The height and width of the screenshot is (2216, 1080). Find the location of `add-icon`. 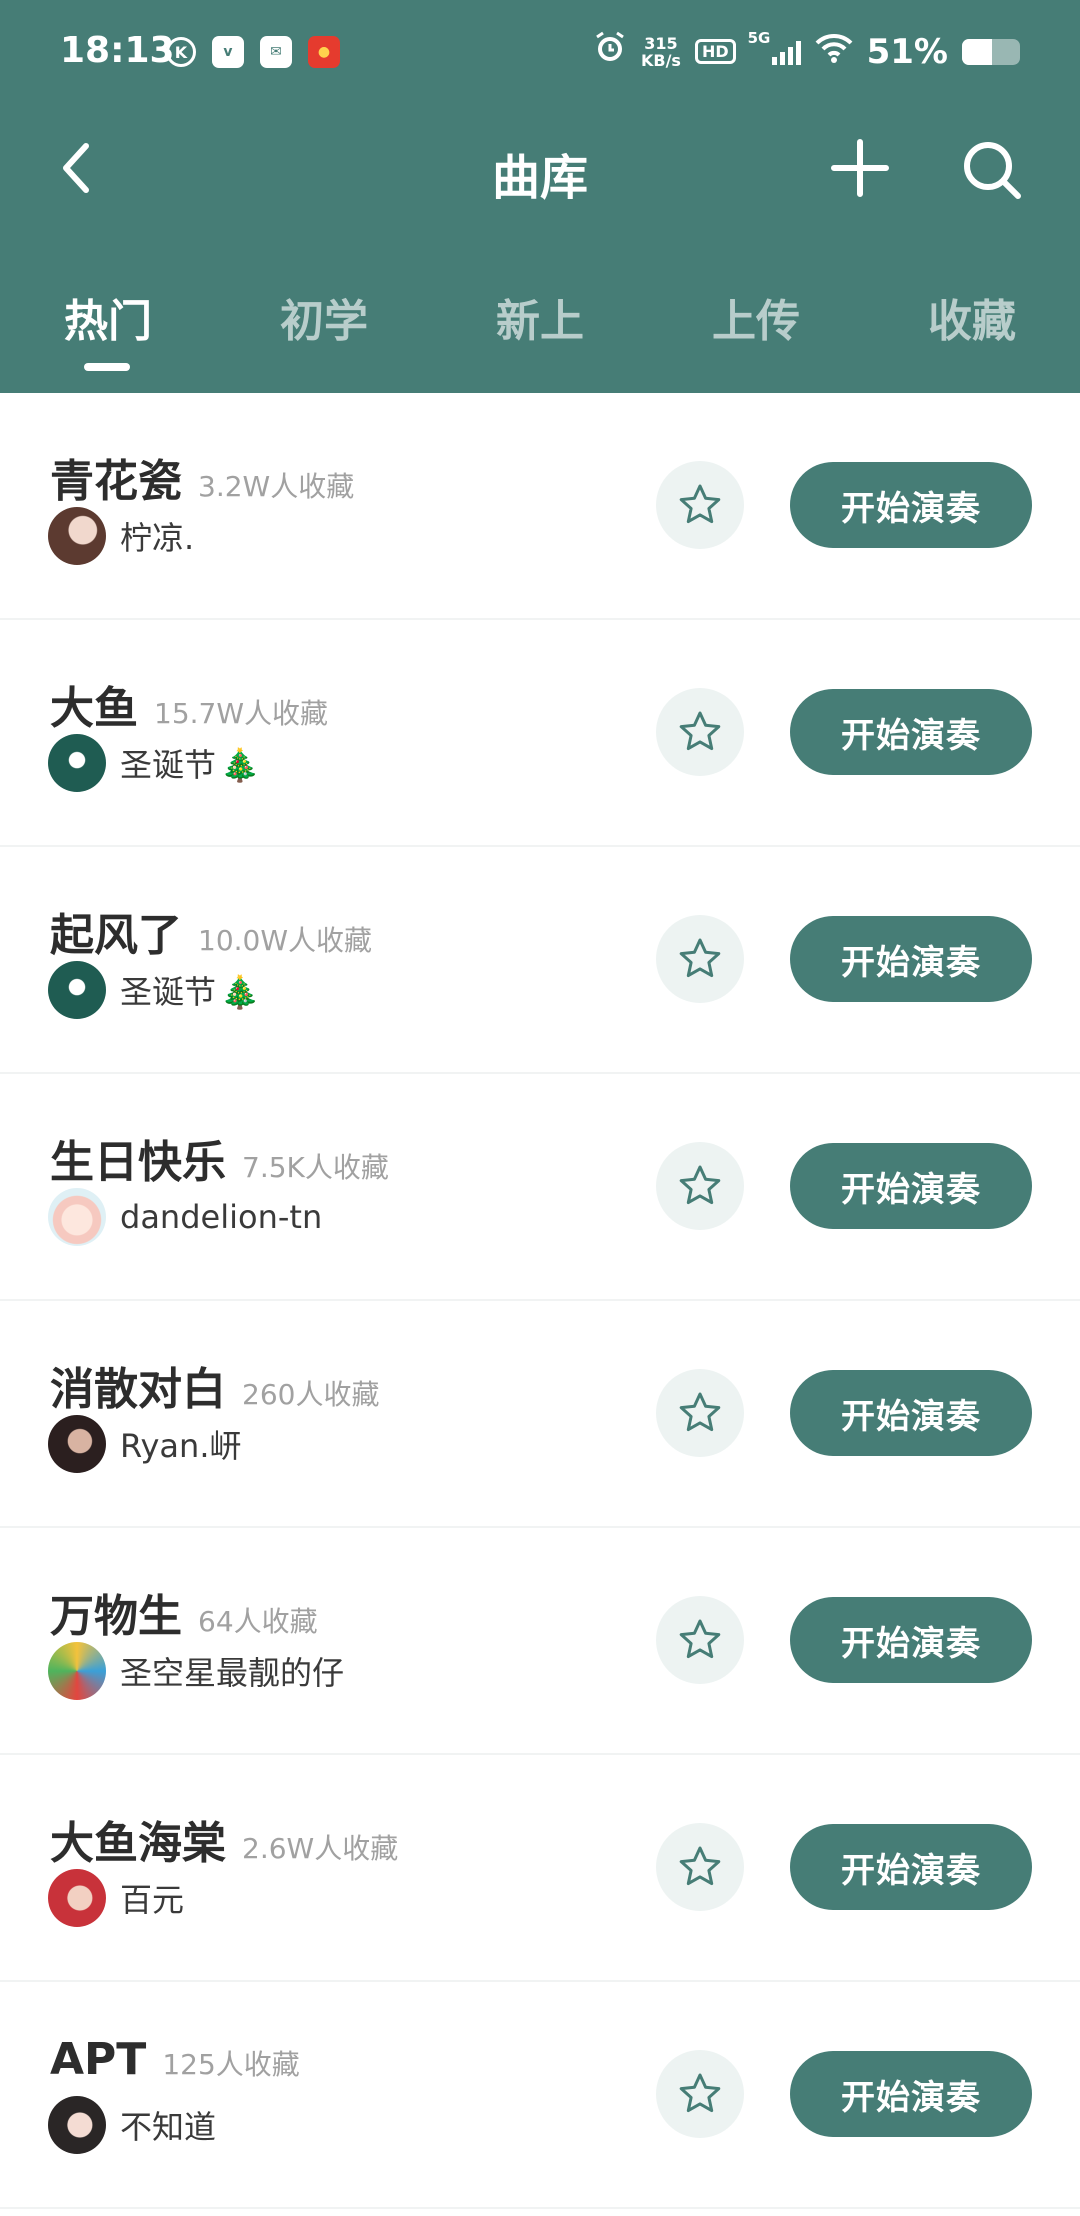

add-icon is located at coordinates (860, 168).